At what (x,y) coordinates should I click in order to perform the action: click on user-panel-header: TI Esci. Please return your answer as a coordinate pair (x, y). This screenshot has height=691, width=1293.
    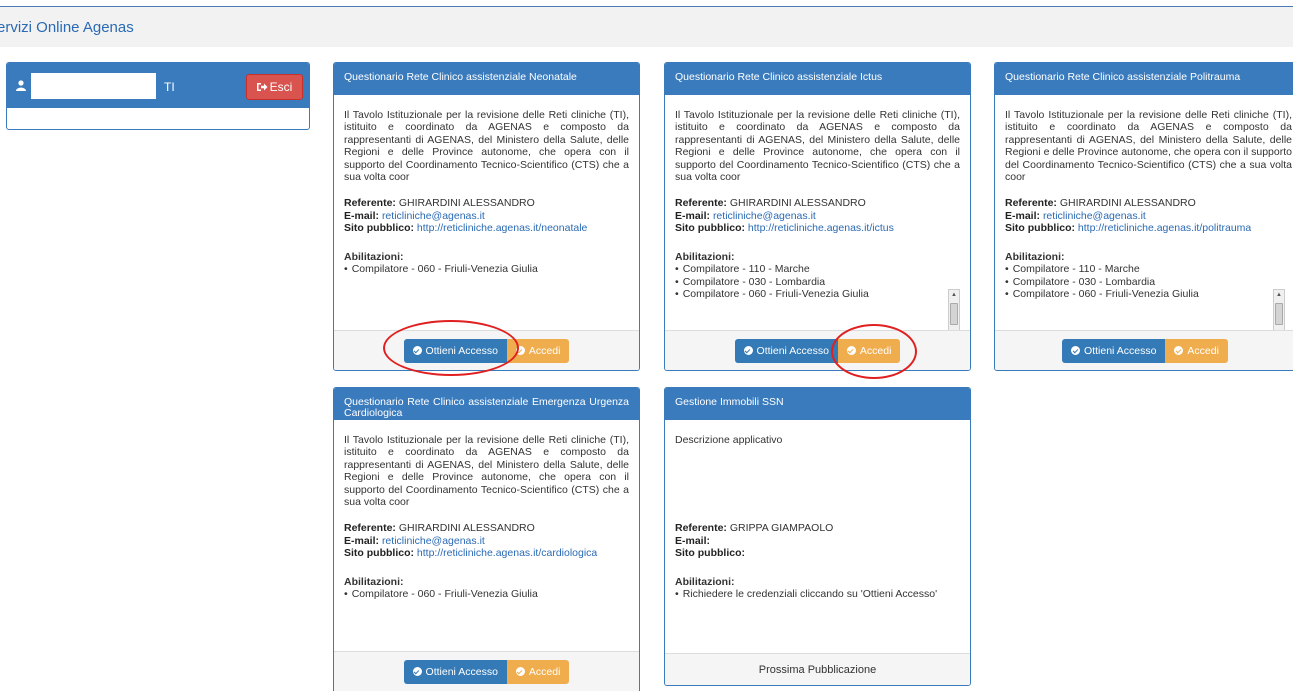
    Looking at the image, I should click on (158, 85).